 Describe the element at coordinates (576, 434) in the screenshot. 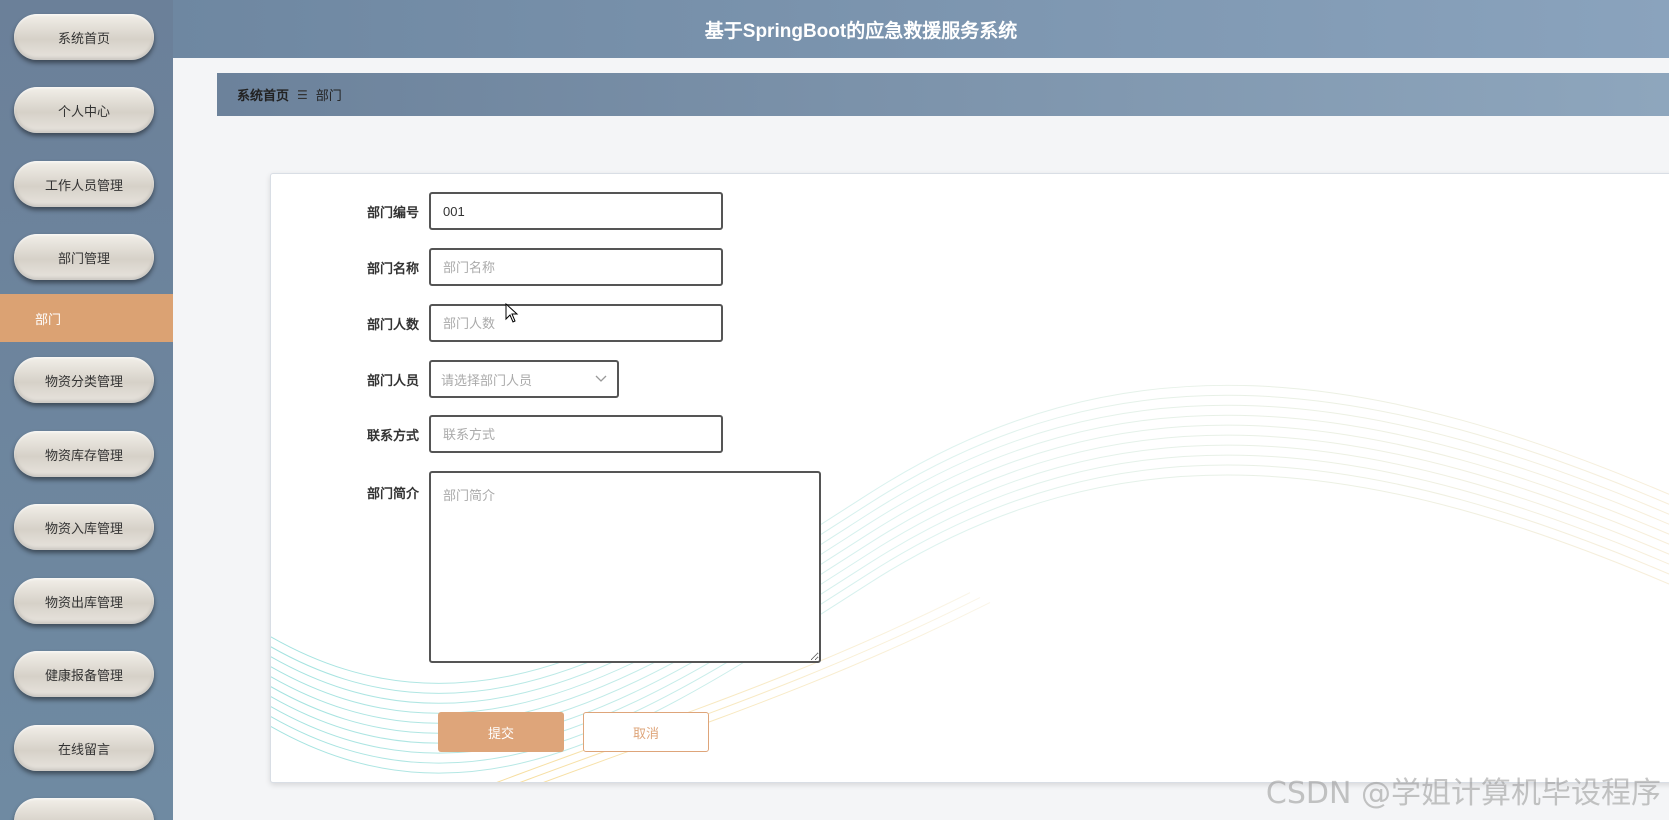

I see `contact-input` at that location.